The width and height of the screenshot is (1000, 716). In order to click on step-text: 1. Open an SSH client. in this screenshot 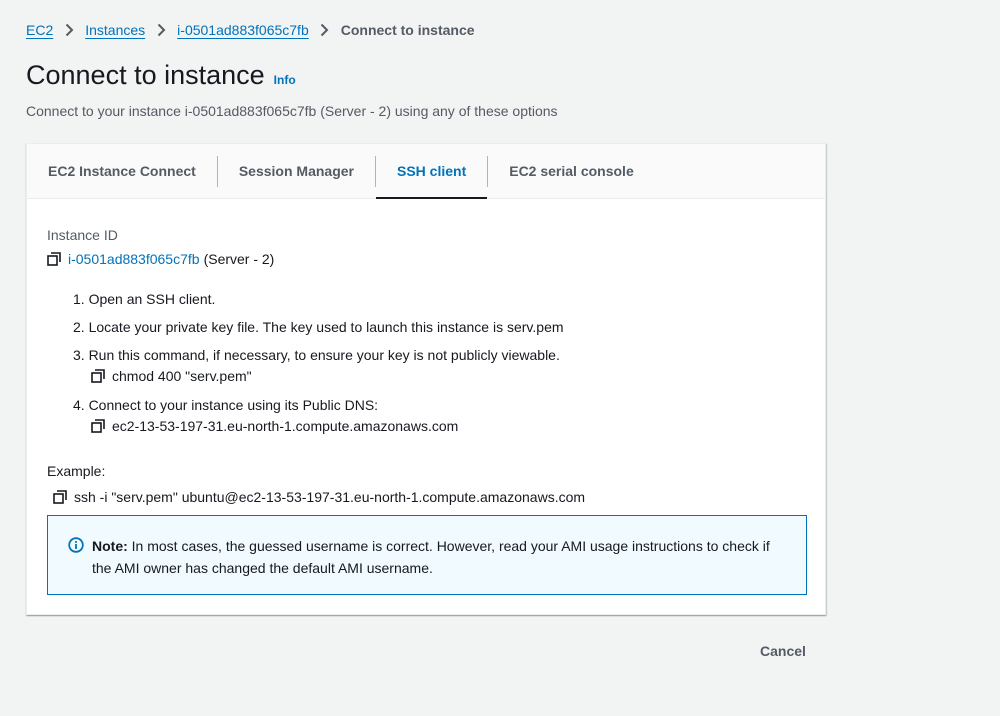, I will do `click(144, 299)`.